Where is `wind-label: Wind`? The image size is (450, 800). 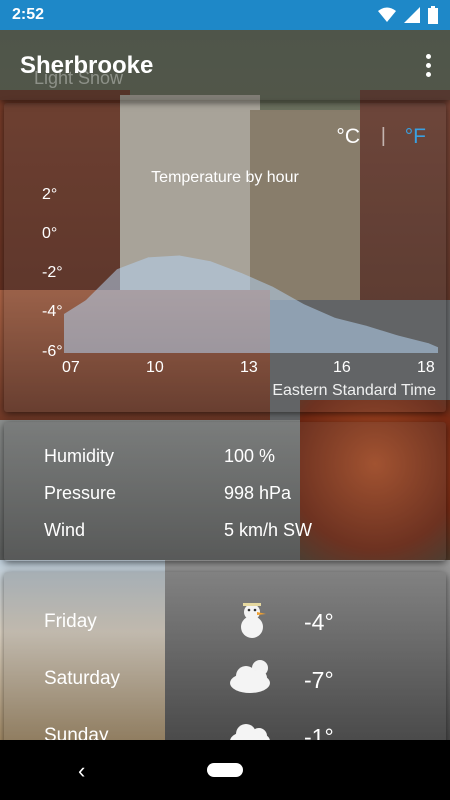
wind-label: Wind is located at coordinates (65, 530).